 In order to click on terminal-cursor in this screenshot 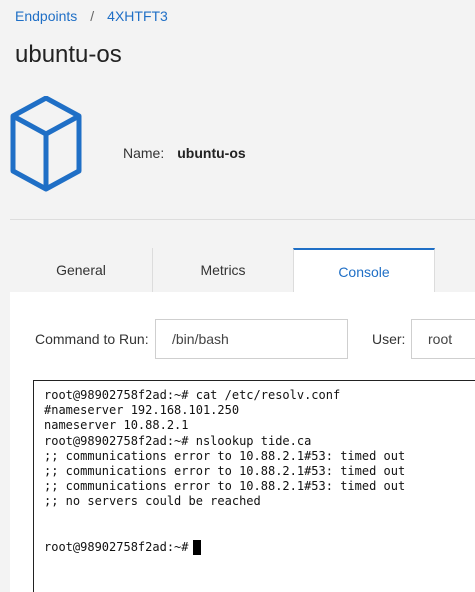, I will do `click(196, 547)`.